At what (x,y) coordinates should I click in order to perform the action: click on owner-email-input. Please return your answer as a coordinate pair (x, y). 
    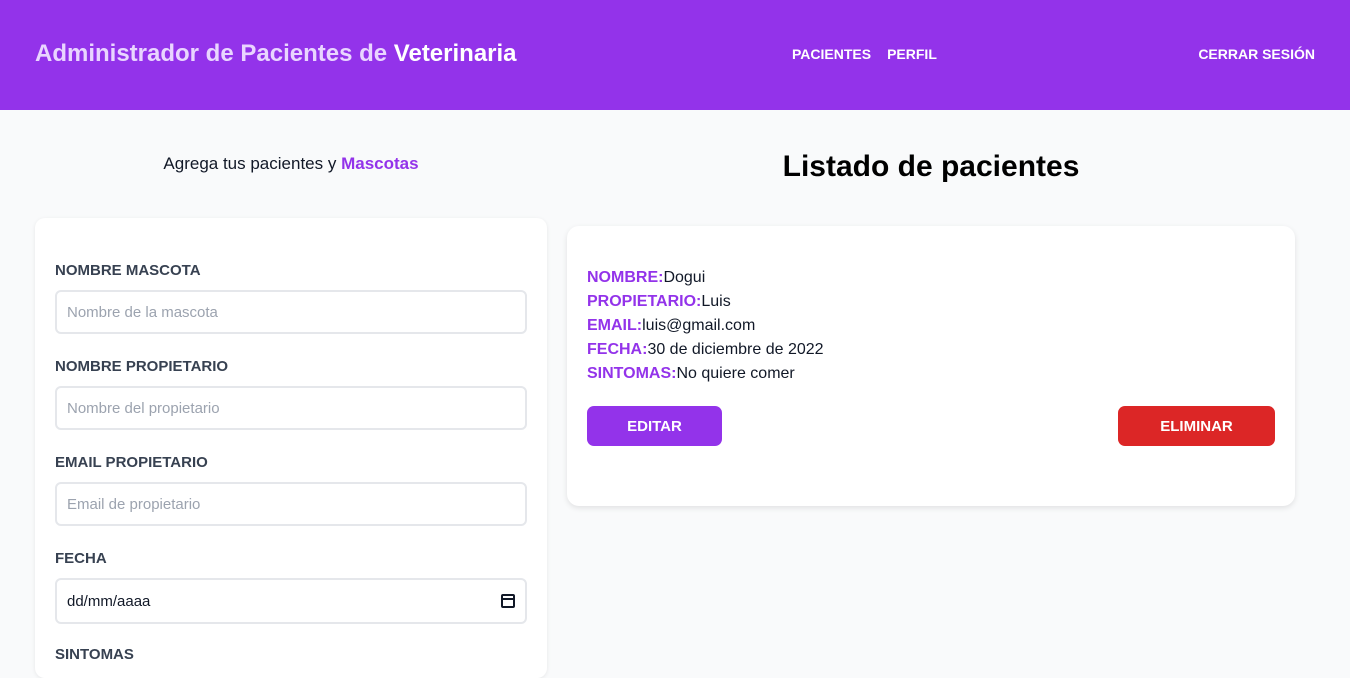
    Looking at the image, I should click on (291, 504).